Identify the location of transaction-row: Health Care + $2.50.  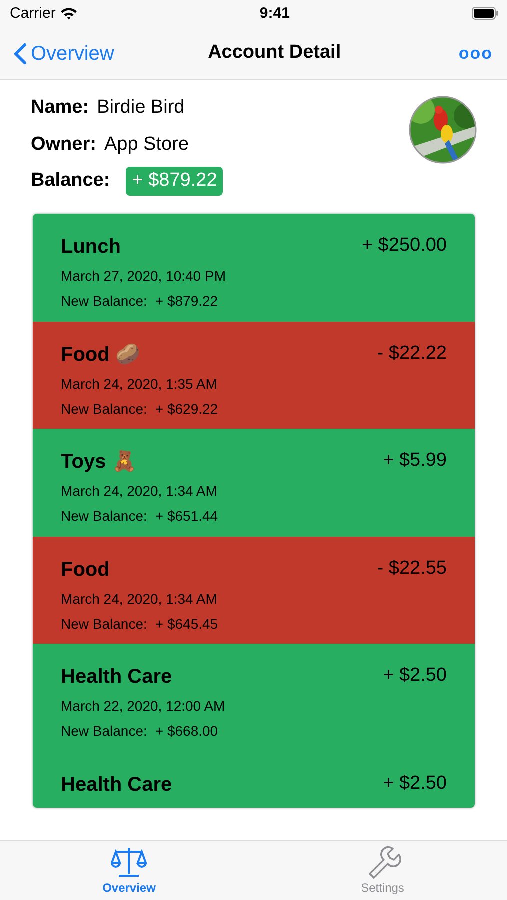
(254, 780).